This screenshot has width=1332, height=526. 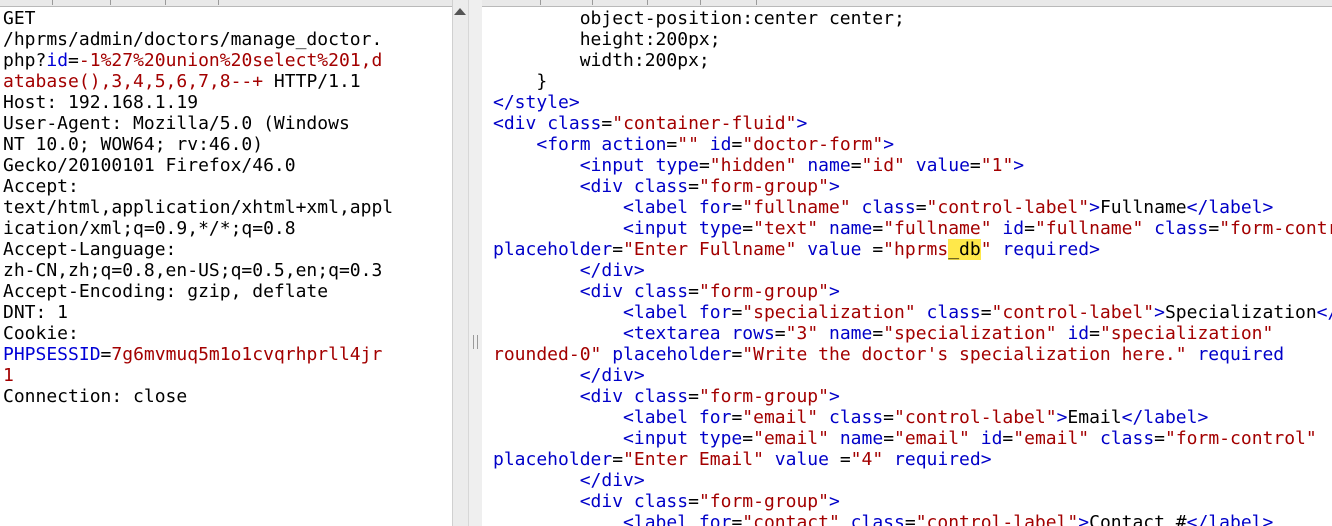 I want to click on request-line: Host: 192.168.1.19, so click(x=198, y=102).